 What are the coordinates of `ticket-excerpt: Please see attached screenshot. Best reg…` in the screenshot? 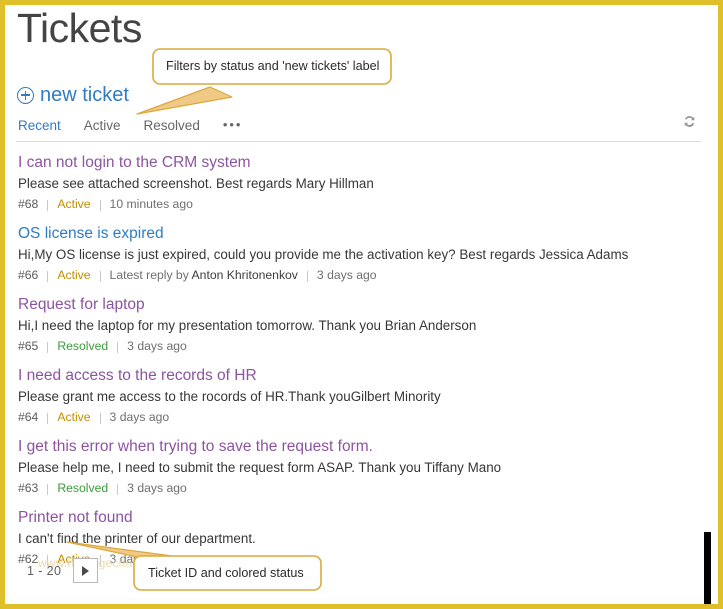 It's located at (196, 183).